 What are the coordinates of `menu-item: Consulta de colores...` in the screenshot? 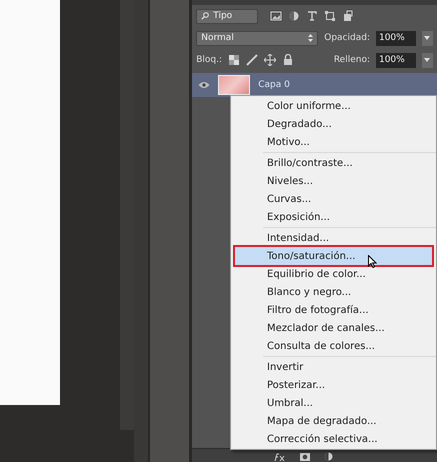 It's located at (333, 346).